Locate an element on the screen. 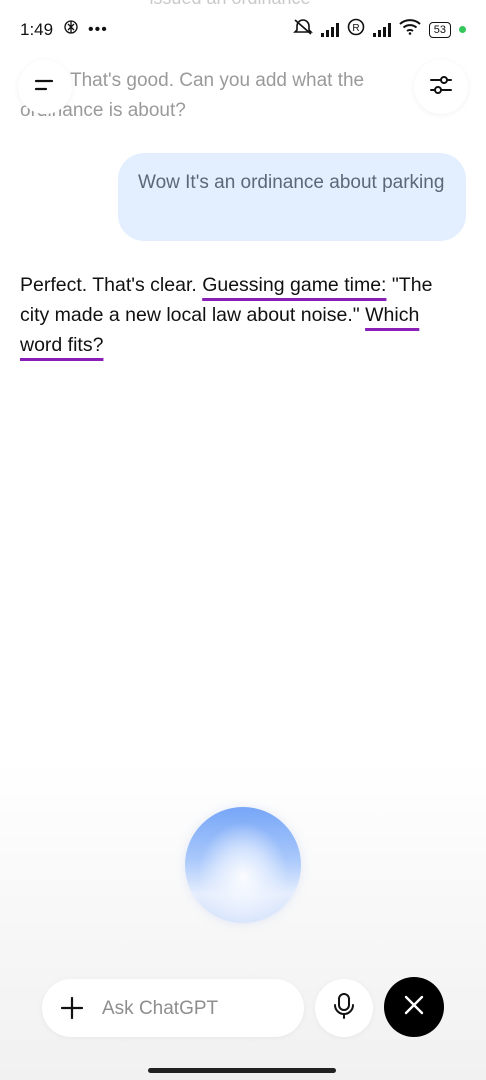  voice-orb is located at coordinates (243, 865).